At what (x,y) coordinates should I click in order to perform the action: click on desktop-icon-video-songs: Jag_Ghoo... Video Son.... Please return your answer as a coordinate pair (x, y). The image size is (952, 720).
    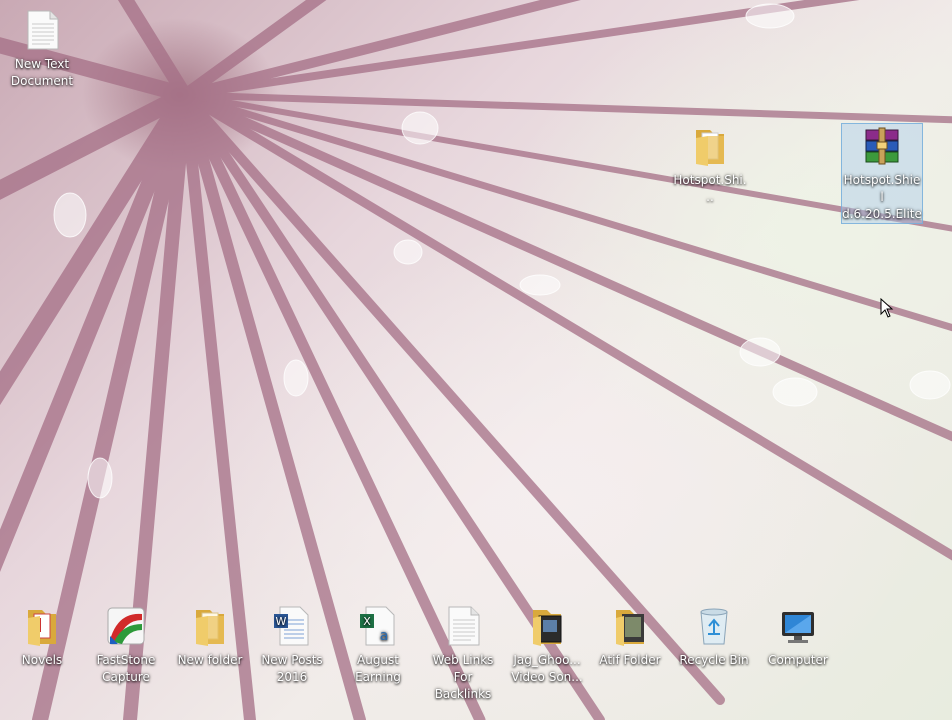
    Looking at the image, I should click on (547, 645).